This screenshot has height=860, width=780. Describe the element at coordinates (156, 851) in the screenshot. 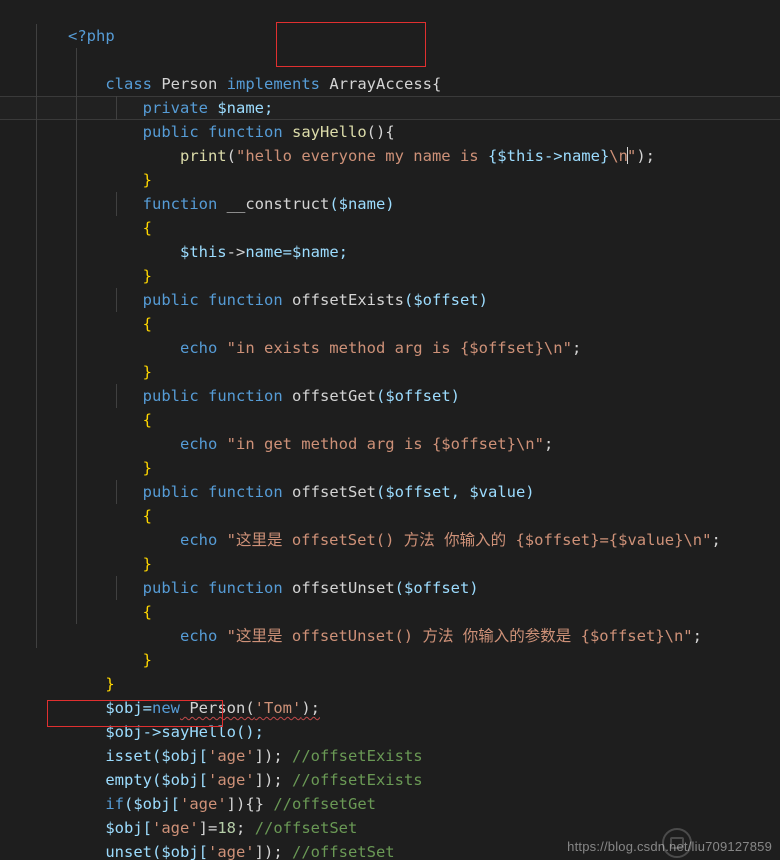

I see `function-unset: unset($obj[` at that location.